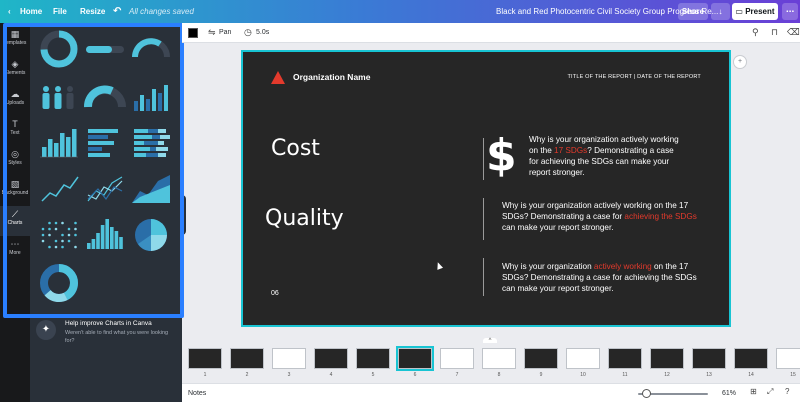  What do you see at coordinates (59, 143) in the screenshot?
I see `bar-chart-tile` at bounding box center [59, 143].